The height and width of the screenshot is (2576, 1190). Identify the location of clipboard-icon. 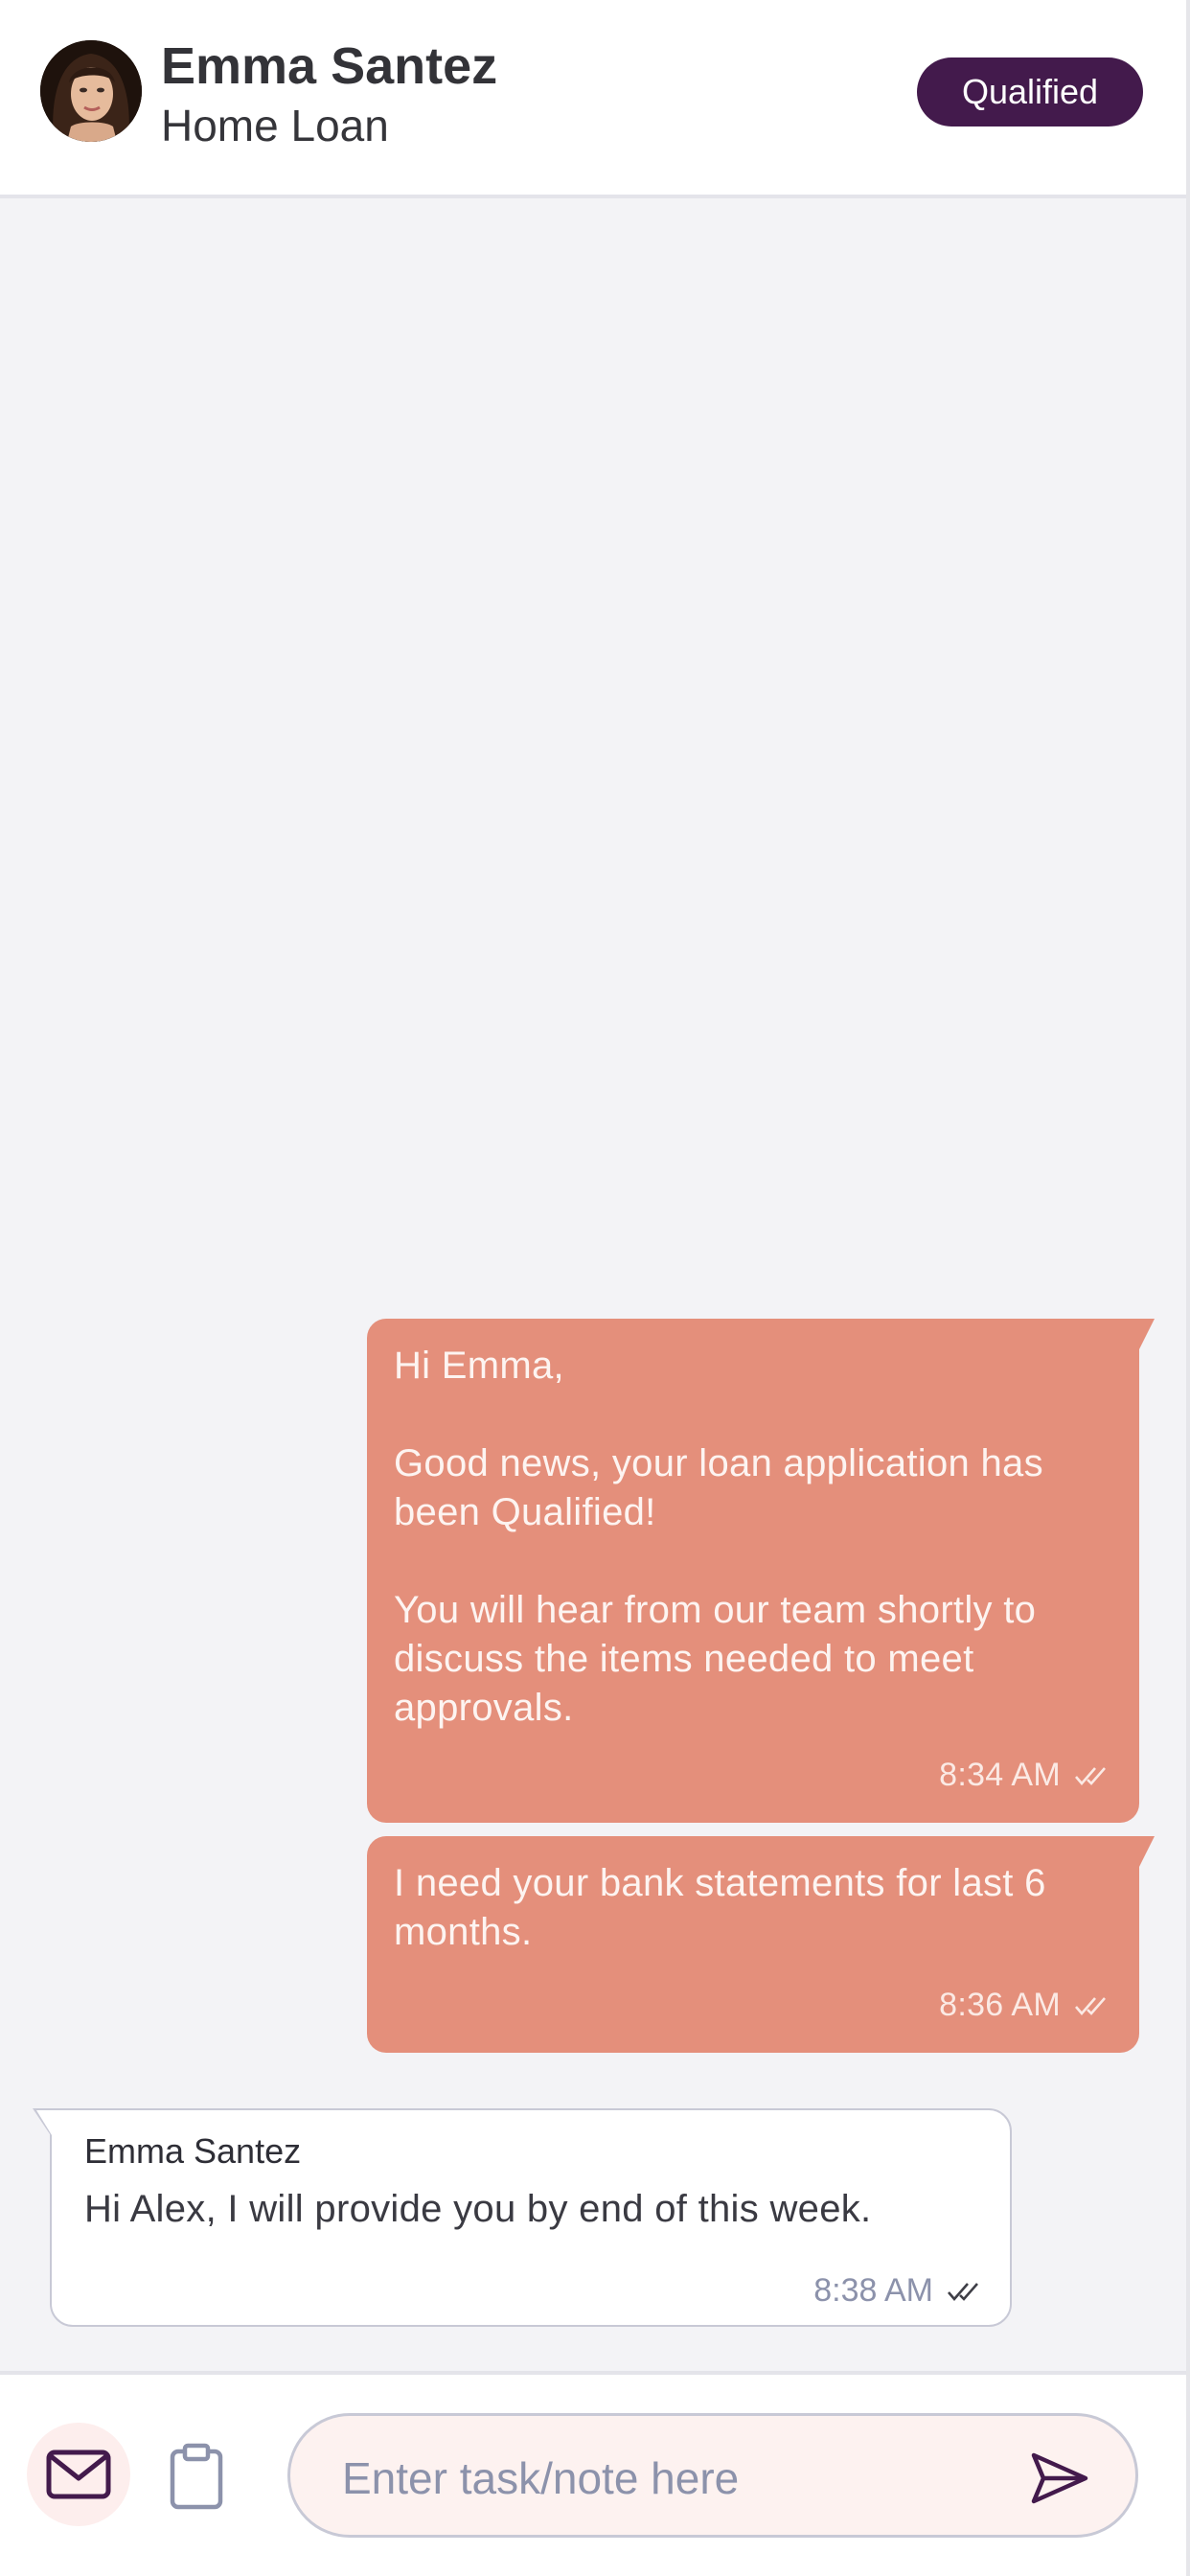
(197, 2476).